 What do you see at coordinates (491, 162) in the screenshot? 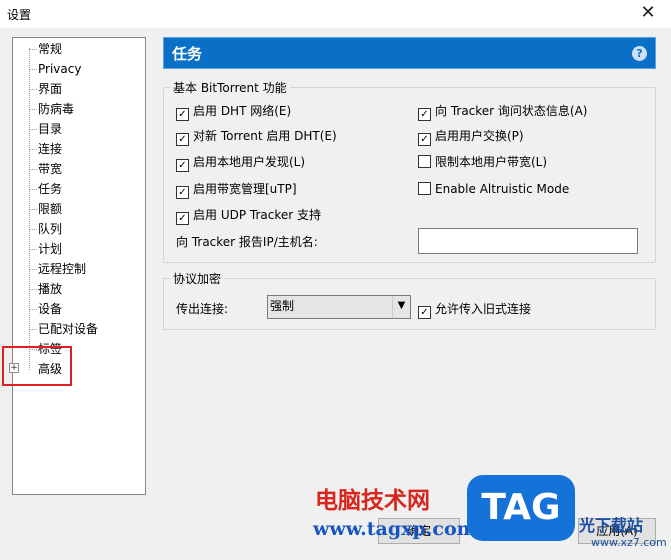
I see `checkbox-label: 限制本地用户带宽(L)` at bounding box center [491, 162].